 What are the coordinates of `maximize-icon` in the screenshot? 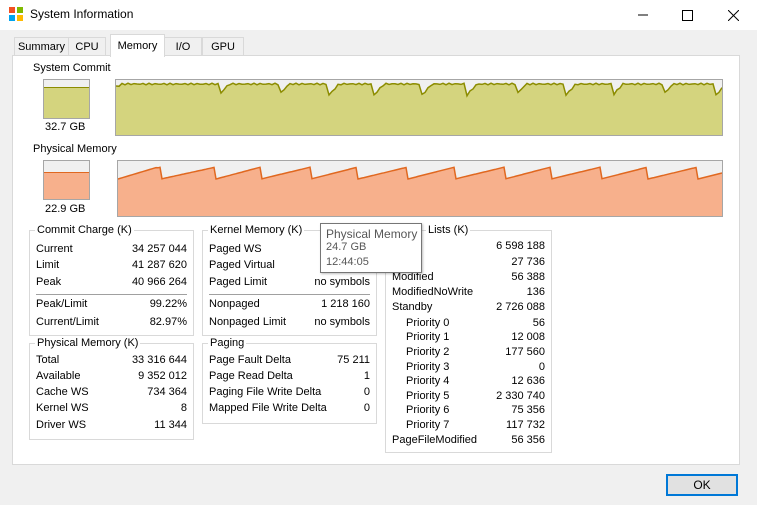 It's located at (687, 15).